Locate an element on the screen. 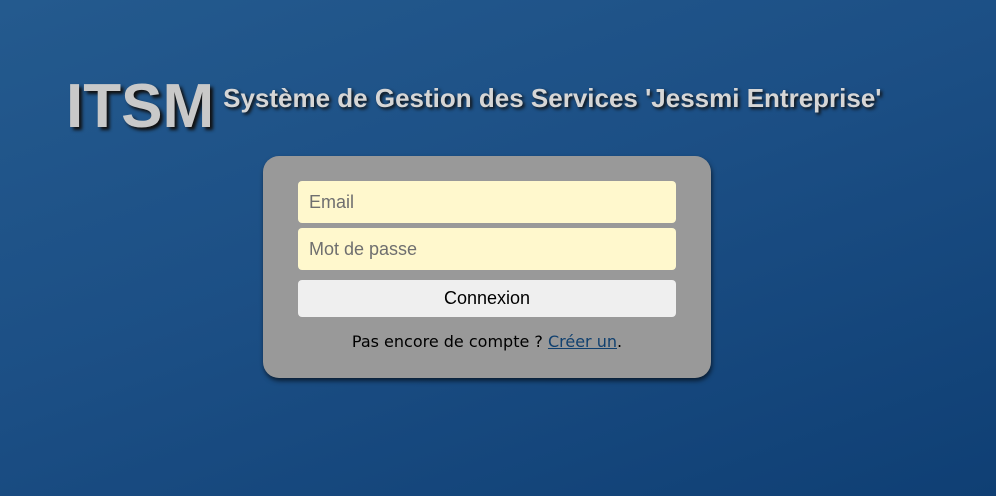 This screenshot has width=996, height=496. create-account-link: Créer un is located at coordinates (582, 341).